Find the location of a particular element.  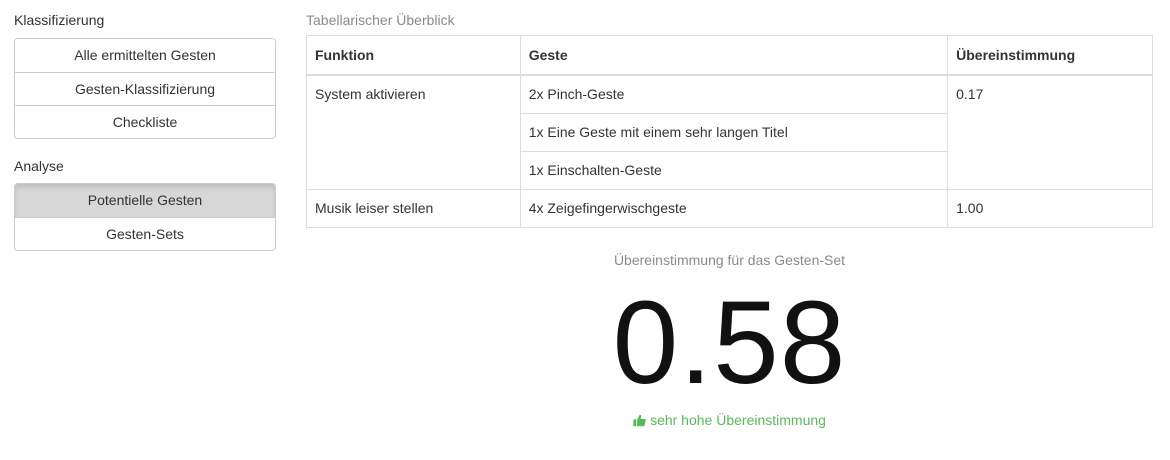

cell-agreement: 1.00 is located at coordinates (1050, 208).